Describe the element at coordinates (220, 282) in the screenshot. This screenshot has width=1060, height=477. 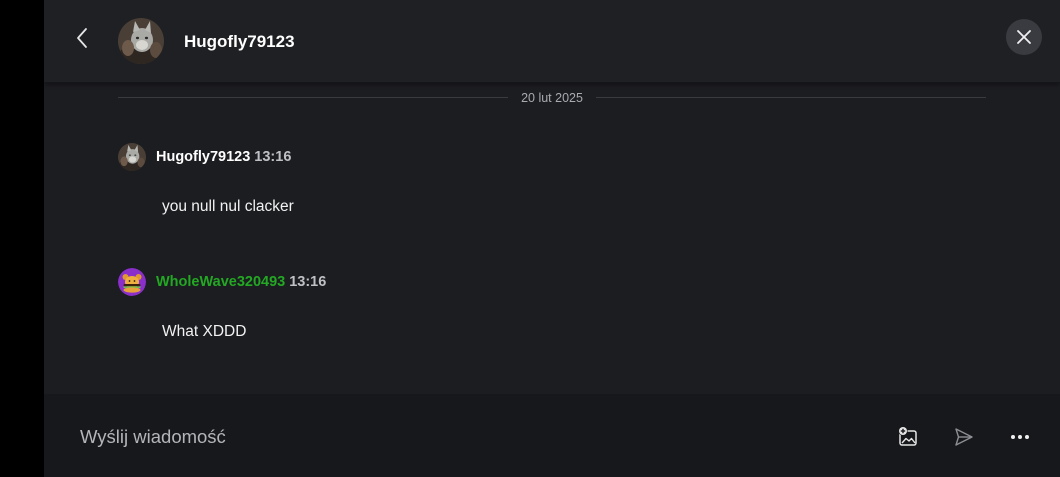
I see `message-author: WholeWave320493` at that location.